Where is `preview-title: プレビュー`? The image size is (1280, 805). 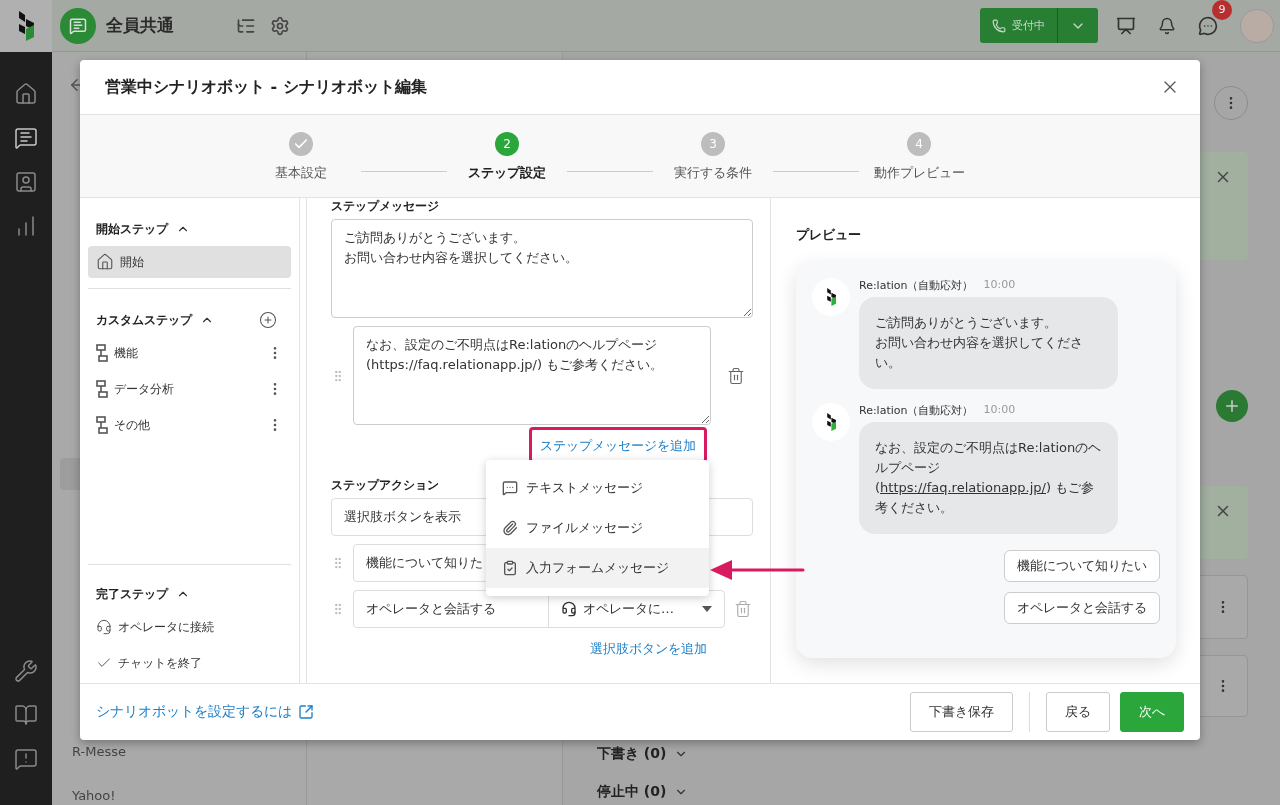
preview-title: プレビュー is located at coordinates (829, 235).